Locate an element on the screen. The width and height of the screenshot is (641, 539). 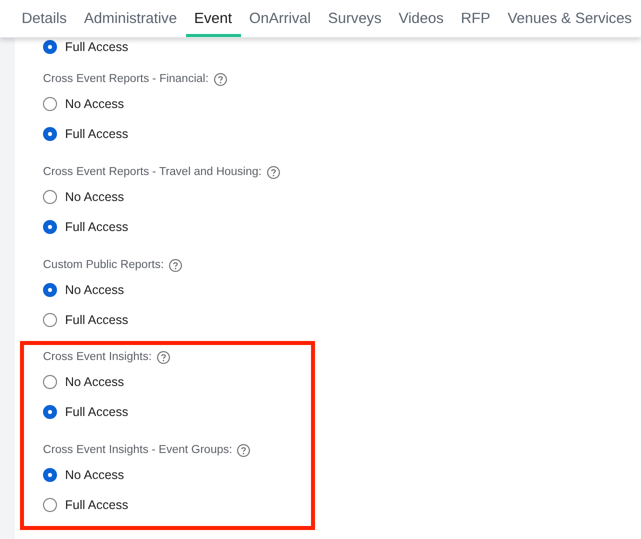
tab: RFP is located at coordinates (476, 18).